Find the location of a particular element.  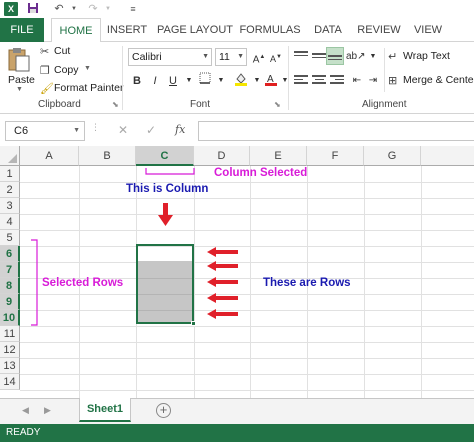

undo-dropdown-icon: ▼ is located at coordinates (74, 9).